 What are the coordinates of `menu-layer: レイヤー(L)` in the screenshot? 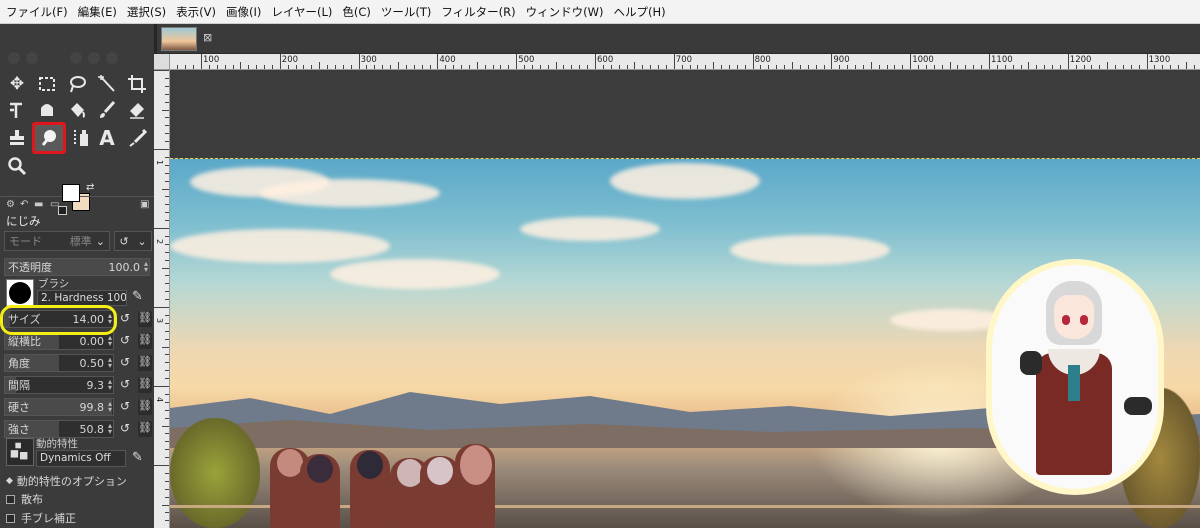 It's located at (301, 12).